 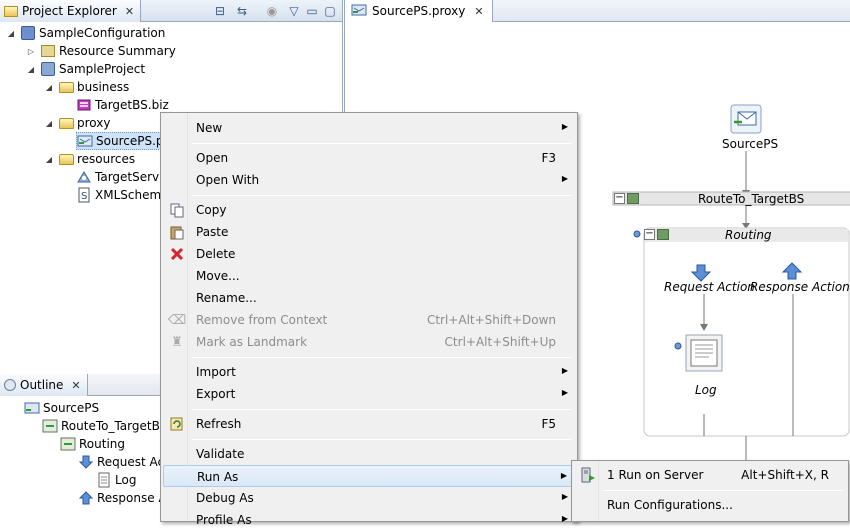 What do you see at coordinates (619, 198) in the screenshot?
I see `collapse-route-node-button: −` at bounding box center [619, 198].